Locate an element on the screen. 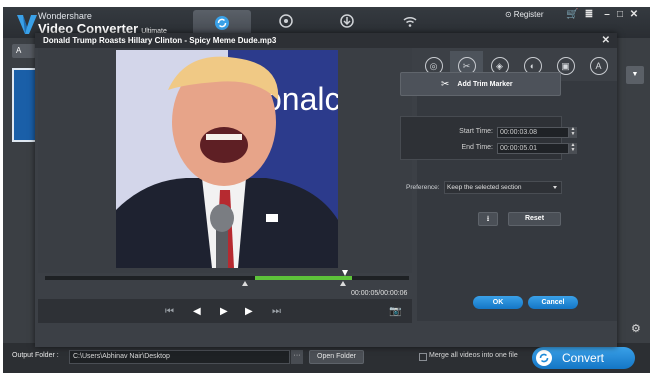 The image size is (654, 376). add-trim-marker-button: ✂ Add Trim Marker is located at coordinates (480, 84).